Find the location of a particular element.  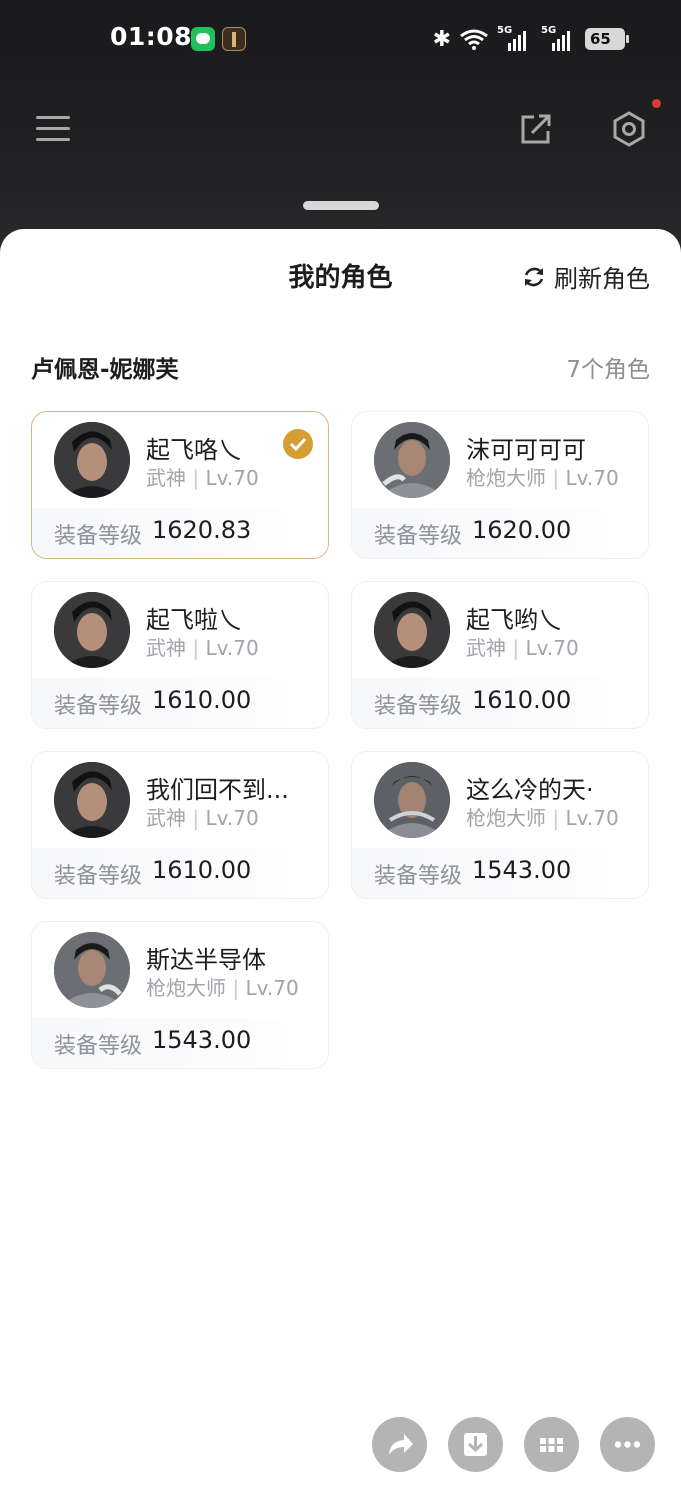

check-icon is located at coordinates (298, 444).